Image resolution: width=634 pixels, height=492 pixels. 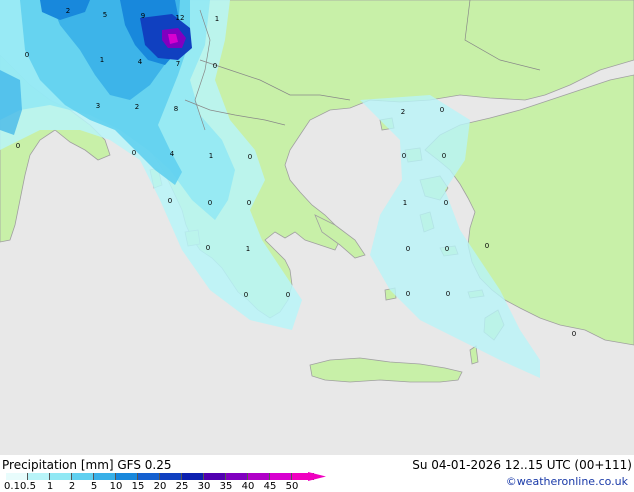 What do you see at coordinates (72, 486) in the screenshot?
I see `scale-tick-label: 2` at bounding box center [72, 486].